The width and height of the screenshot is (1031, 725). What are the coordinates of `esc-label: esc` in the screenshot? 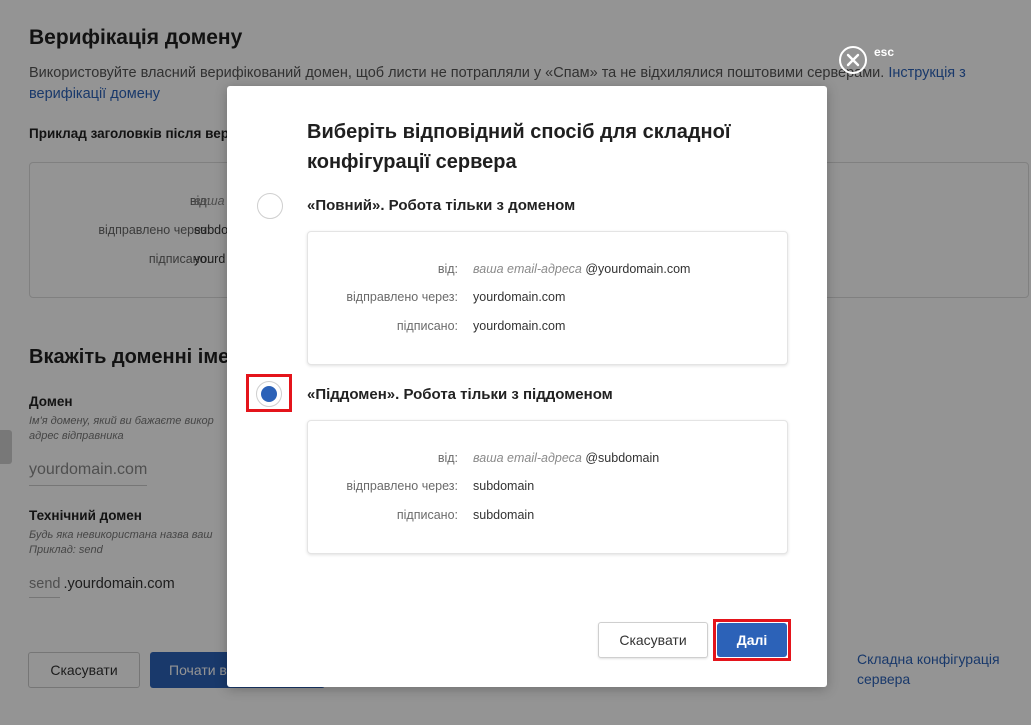 It's located at (884, 52).